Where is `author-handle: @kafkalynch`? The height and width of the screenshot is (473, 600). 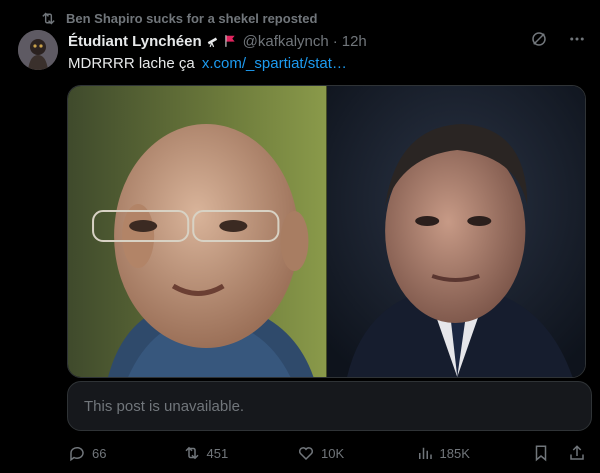
author-handle: @kafkalynch is located at coordinates (286, 41).